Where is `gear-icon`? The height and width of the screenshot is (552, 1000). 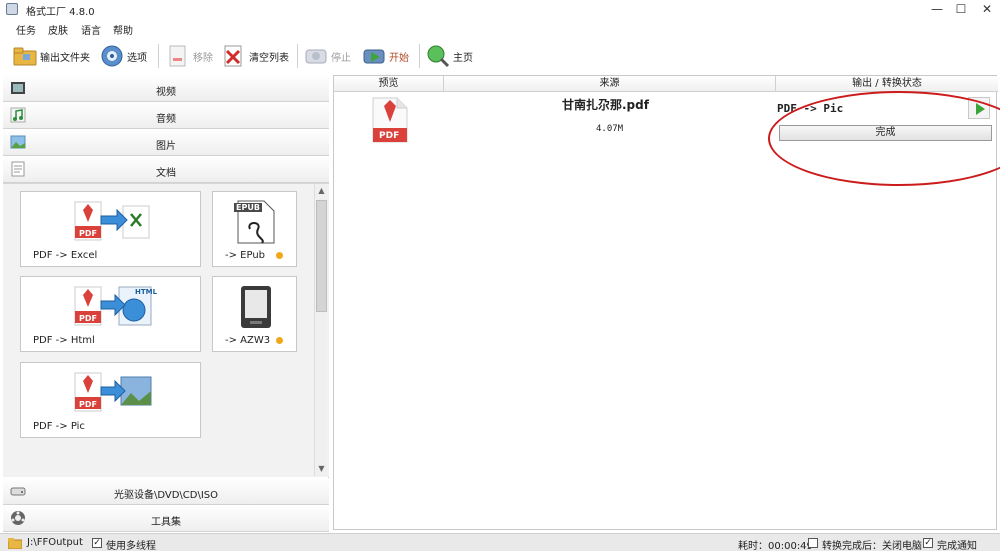 gear-icon is located at coordinates (112, 56).